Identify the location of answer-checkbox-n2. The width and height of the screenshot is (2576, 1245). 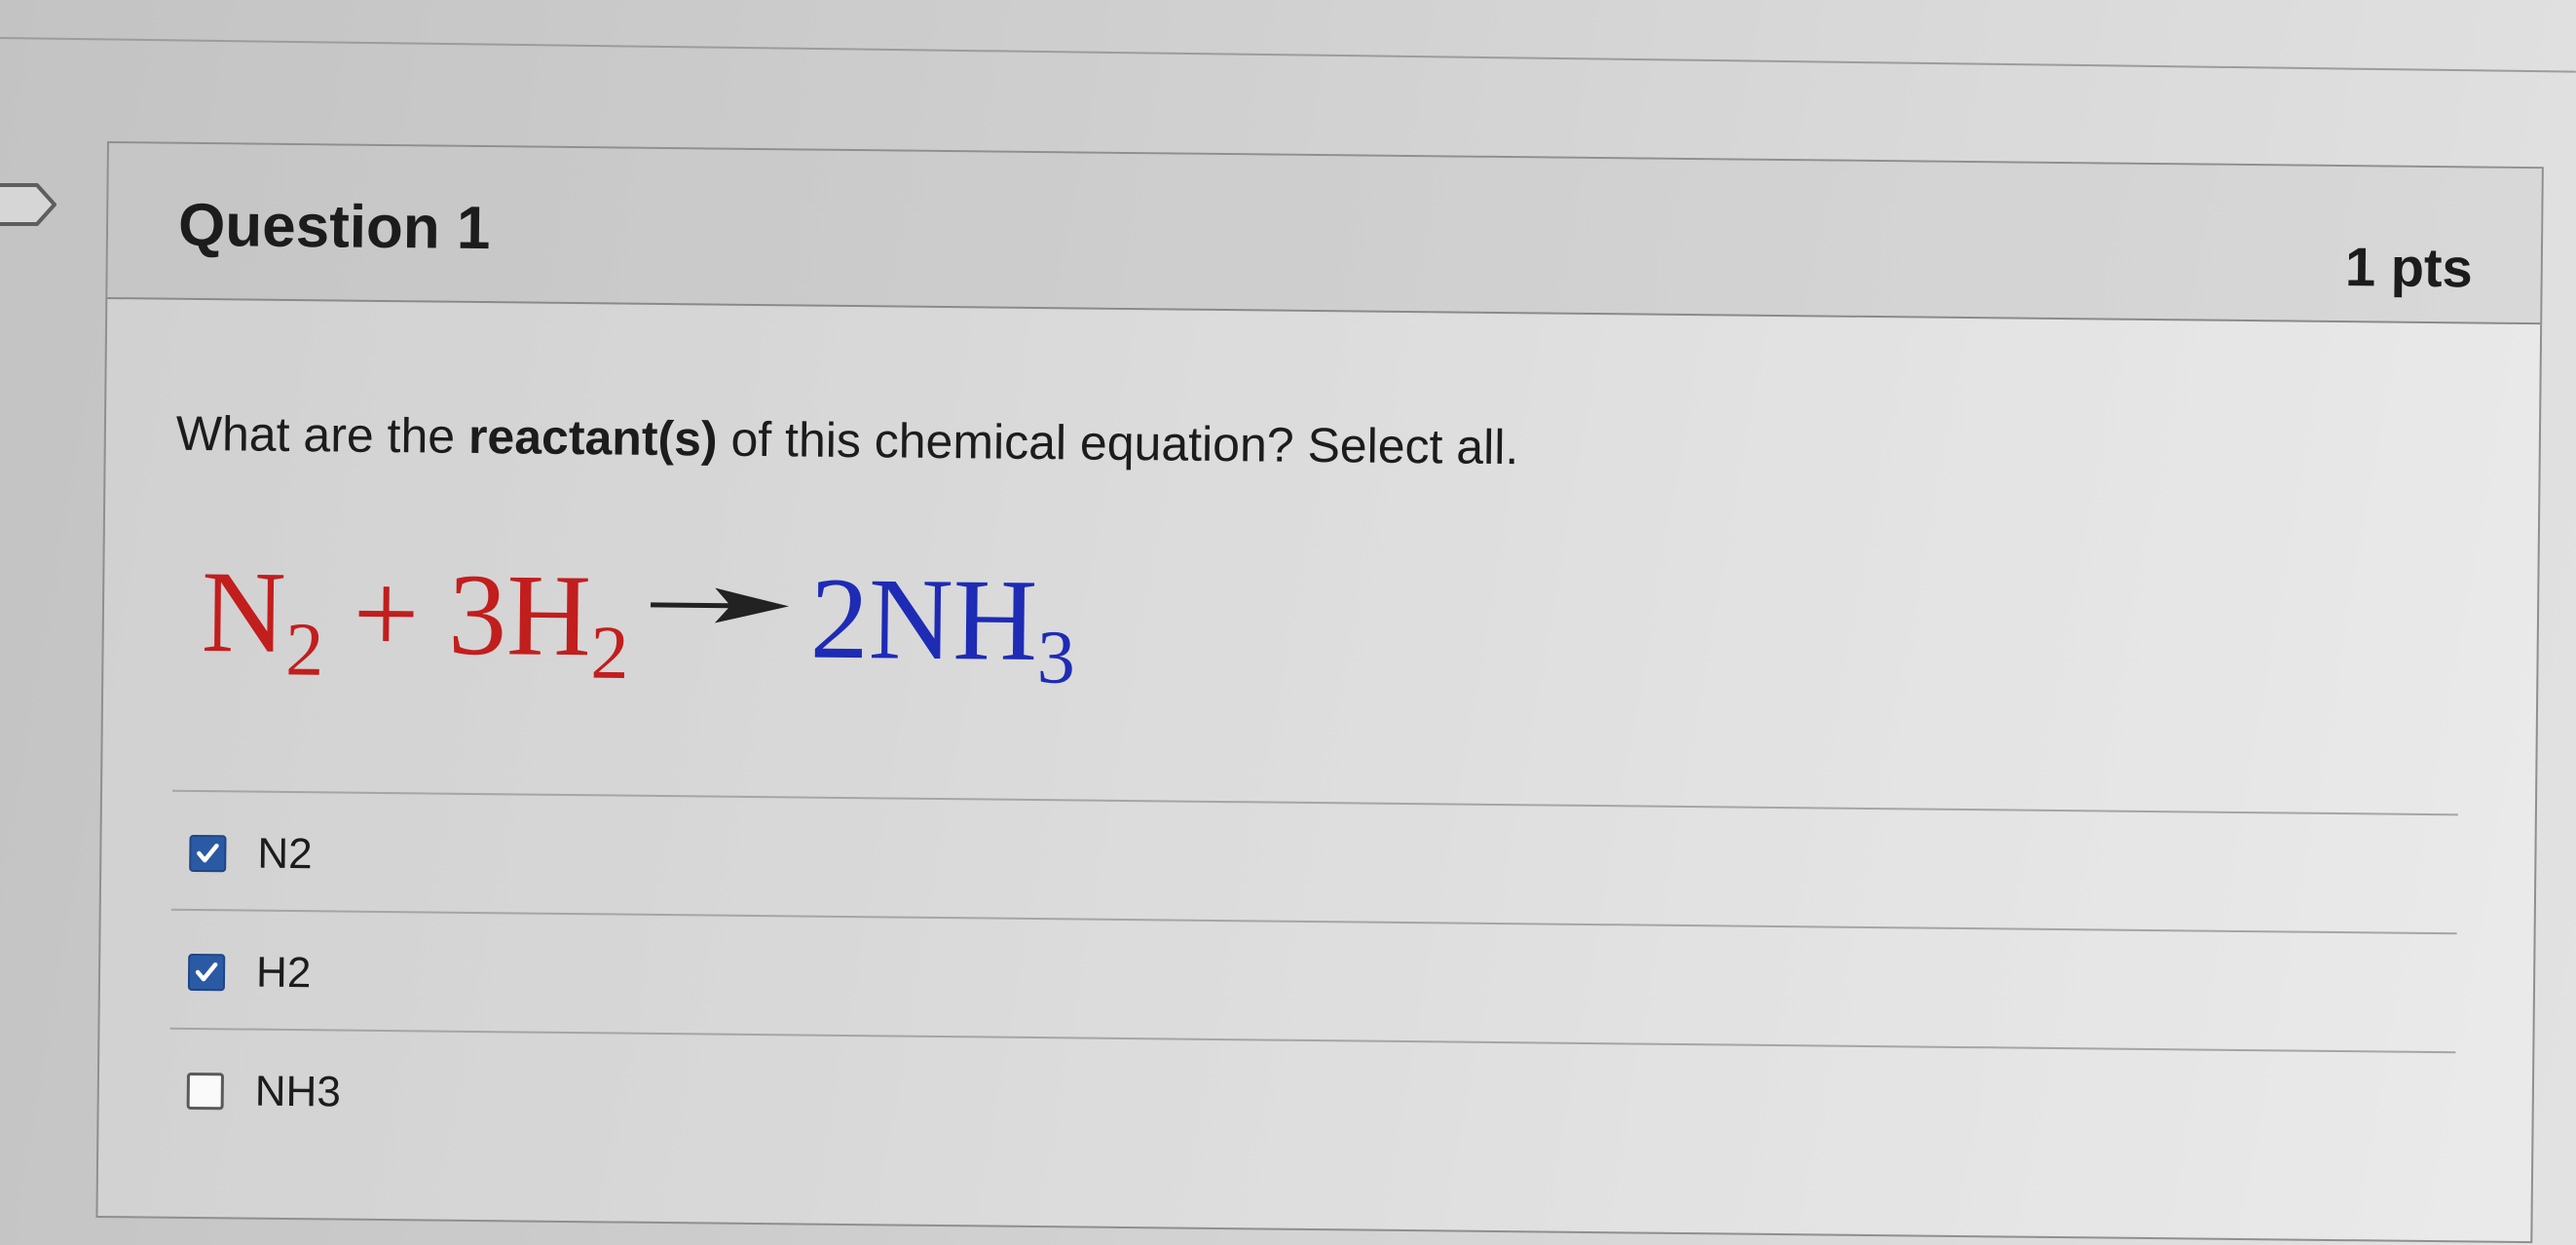
(208, 853).